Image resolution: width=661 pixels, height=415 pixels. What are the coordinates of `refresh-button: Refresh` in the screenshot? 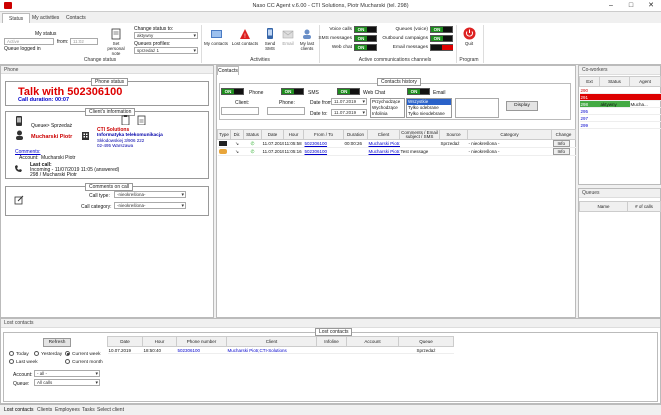 It's located at (57, 342).